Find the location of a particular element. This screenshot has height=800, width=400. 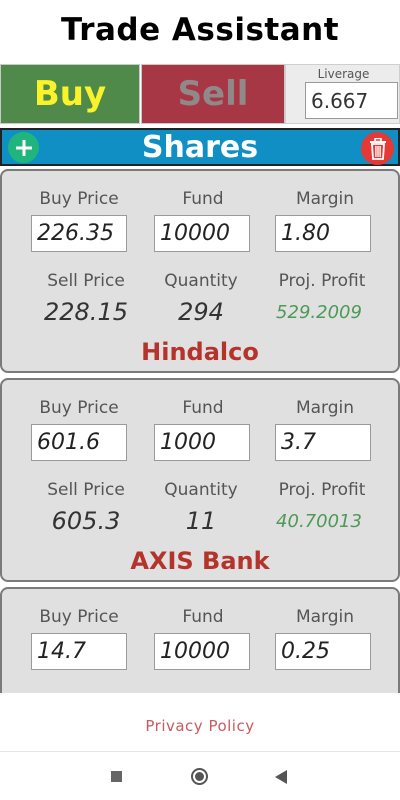

sell-price-value: 228.15 is located at coordinates (86, 312).